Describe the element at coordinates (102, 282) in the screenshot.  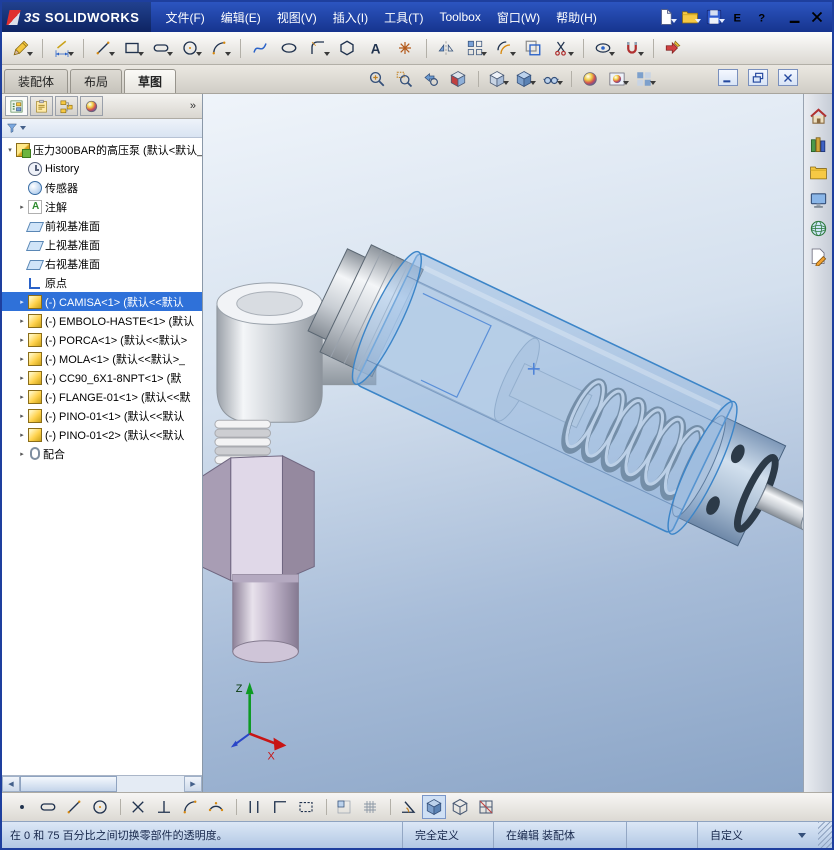
I see `tree-item: 原点` at that location.